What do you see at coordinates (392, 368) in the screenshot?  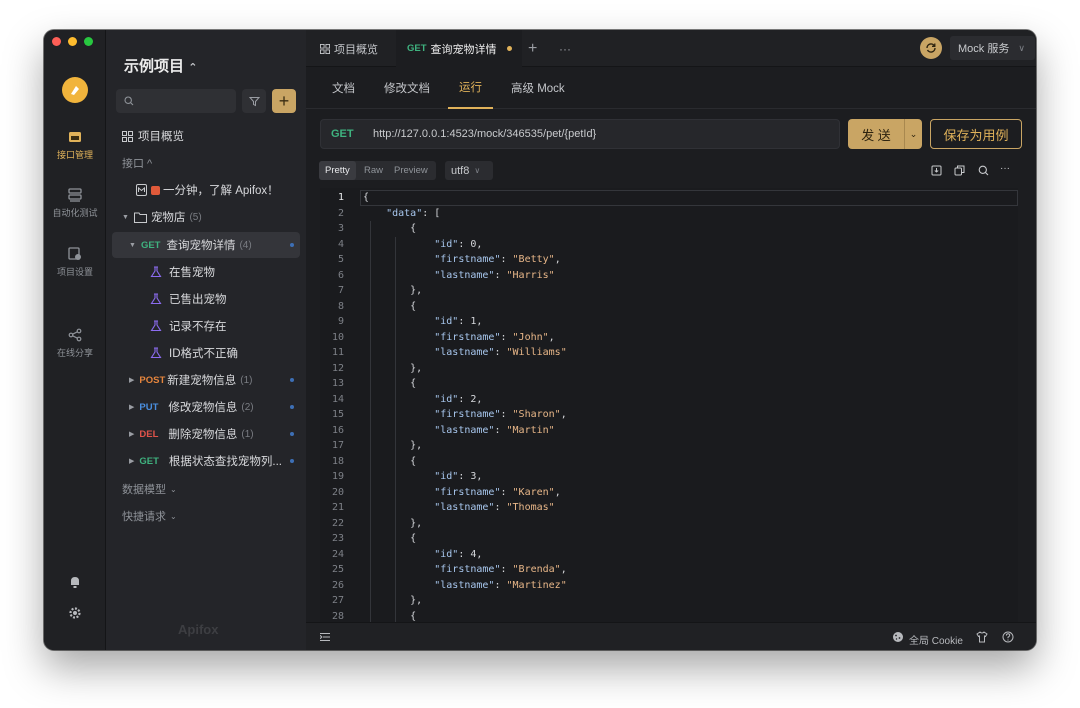 I see `code-token: },` at bounding box center [392, 368].